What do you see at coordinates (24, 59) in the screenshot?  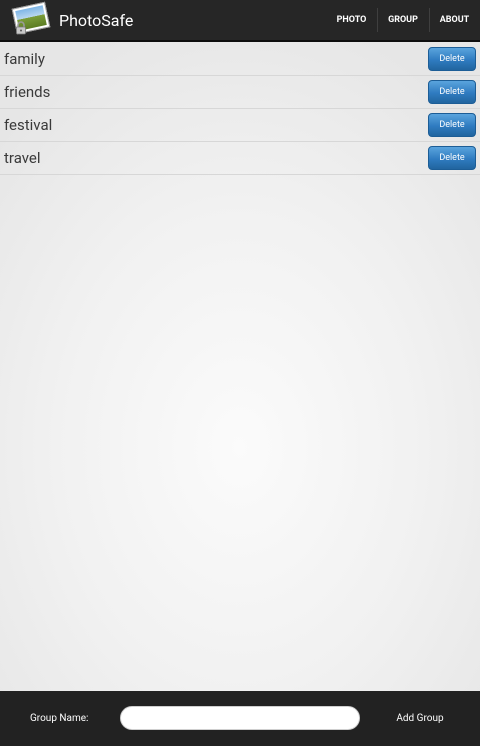 I see `group-name-text: family` at bounding box center [24, 59].